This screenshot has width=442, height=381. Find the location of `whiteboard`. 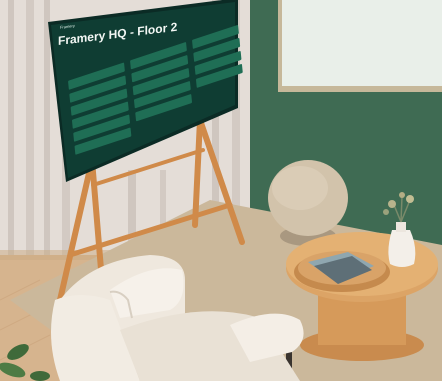

whiteboard is located at coordinates (362, 43).